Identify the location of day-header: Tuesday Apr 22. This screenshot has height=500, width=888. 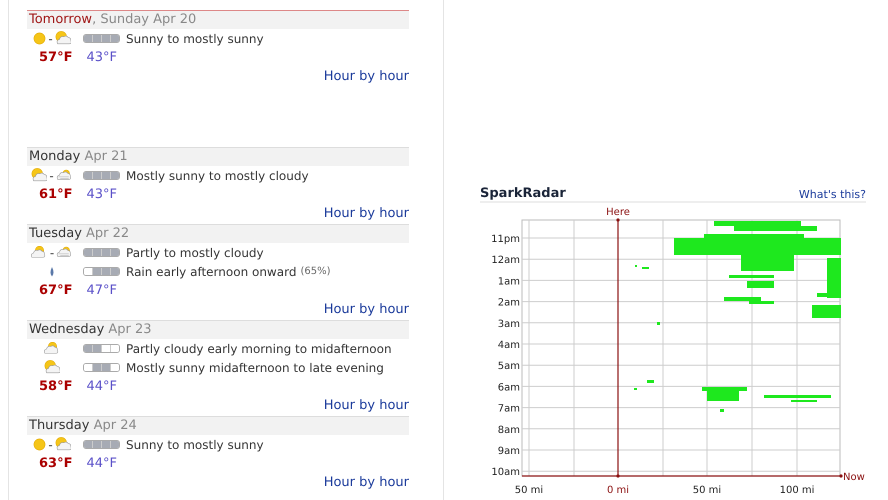
(218, 233).